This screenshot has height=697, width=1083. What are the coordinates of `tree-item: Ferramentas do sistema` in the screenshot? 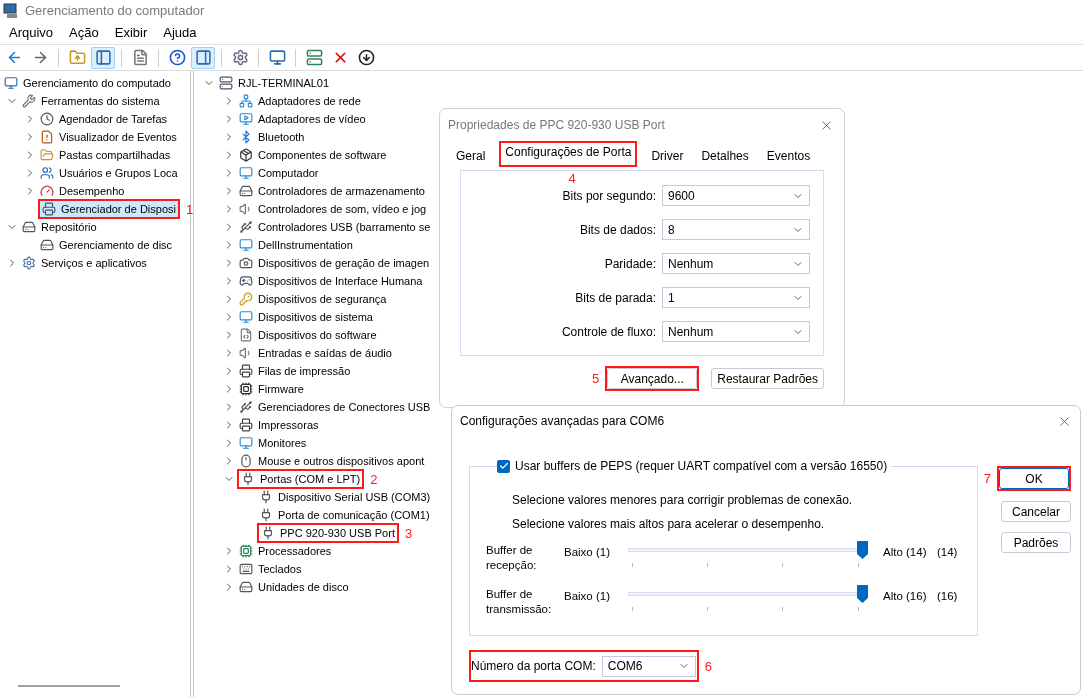 It's located at (91, 101).